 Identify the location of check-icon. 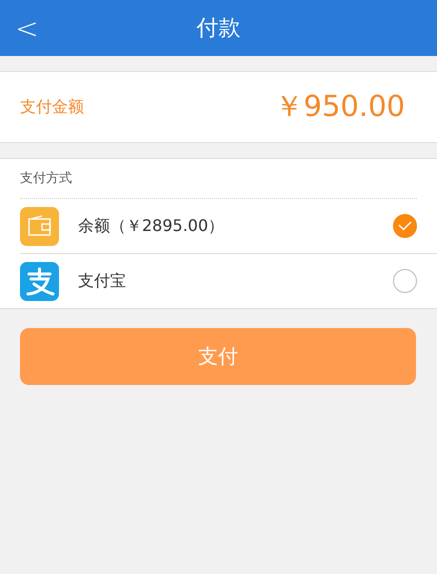
(405, 226).